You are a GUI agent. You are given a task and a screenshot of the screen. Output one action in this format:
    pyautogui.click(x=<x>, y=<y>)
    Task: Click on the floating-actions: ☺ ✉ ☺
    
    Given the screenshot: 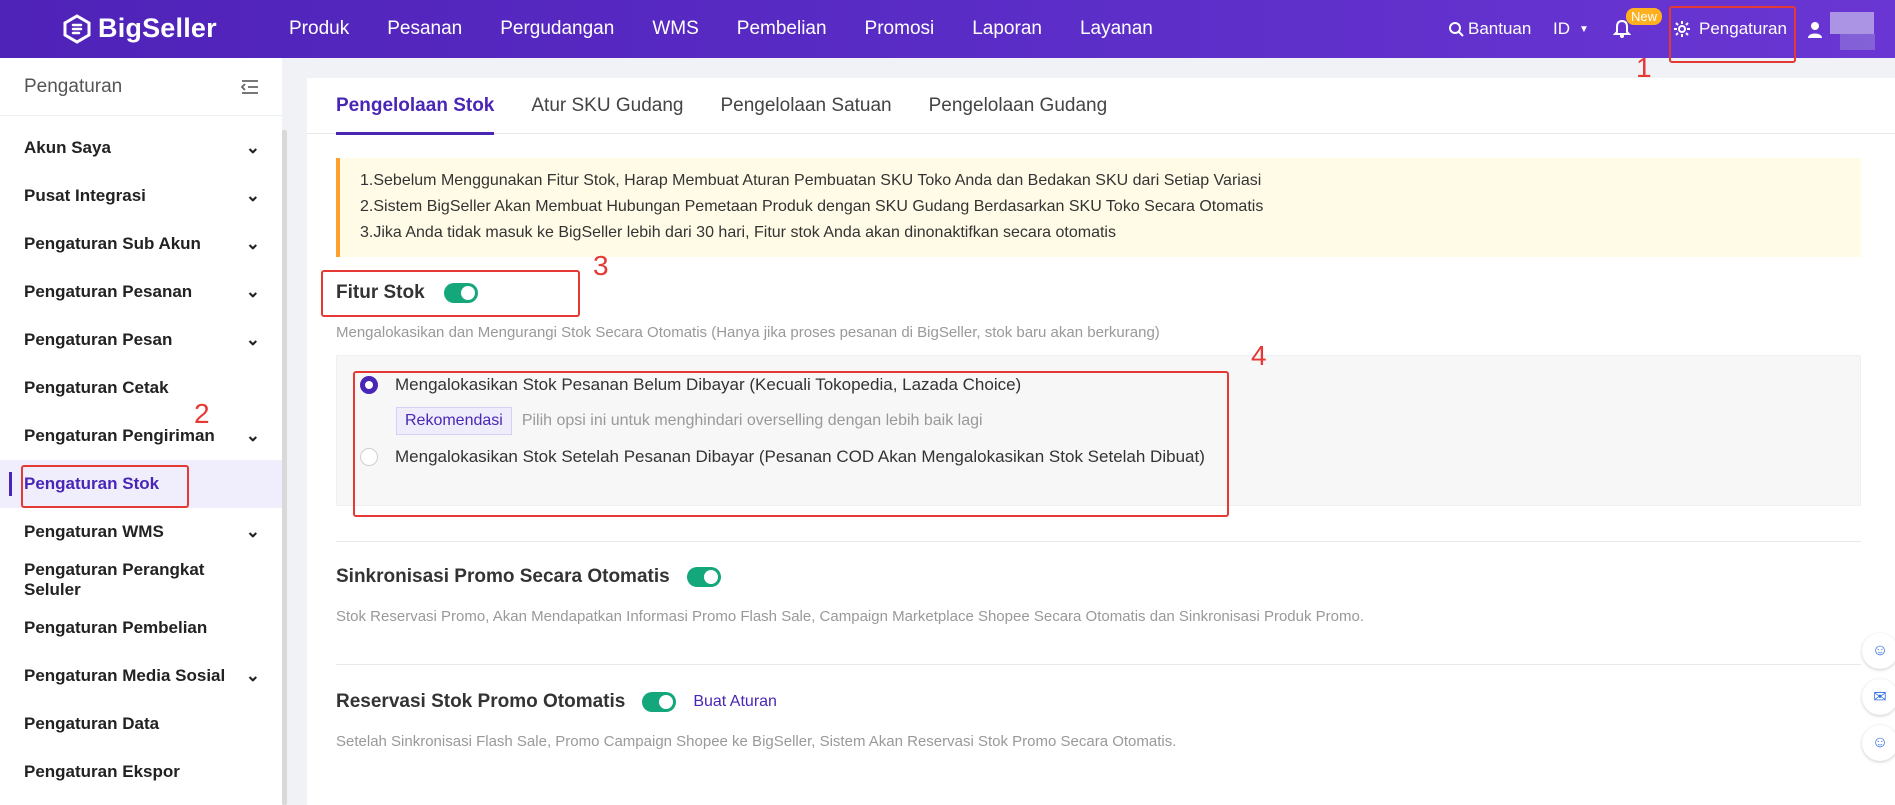 What is the action you would take?
    pyautogui.click(x=1878, y=702)
    